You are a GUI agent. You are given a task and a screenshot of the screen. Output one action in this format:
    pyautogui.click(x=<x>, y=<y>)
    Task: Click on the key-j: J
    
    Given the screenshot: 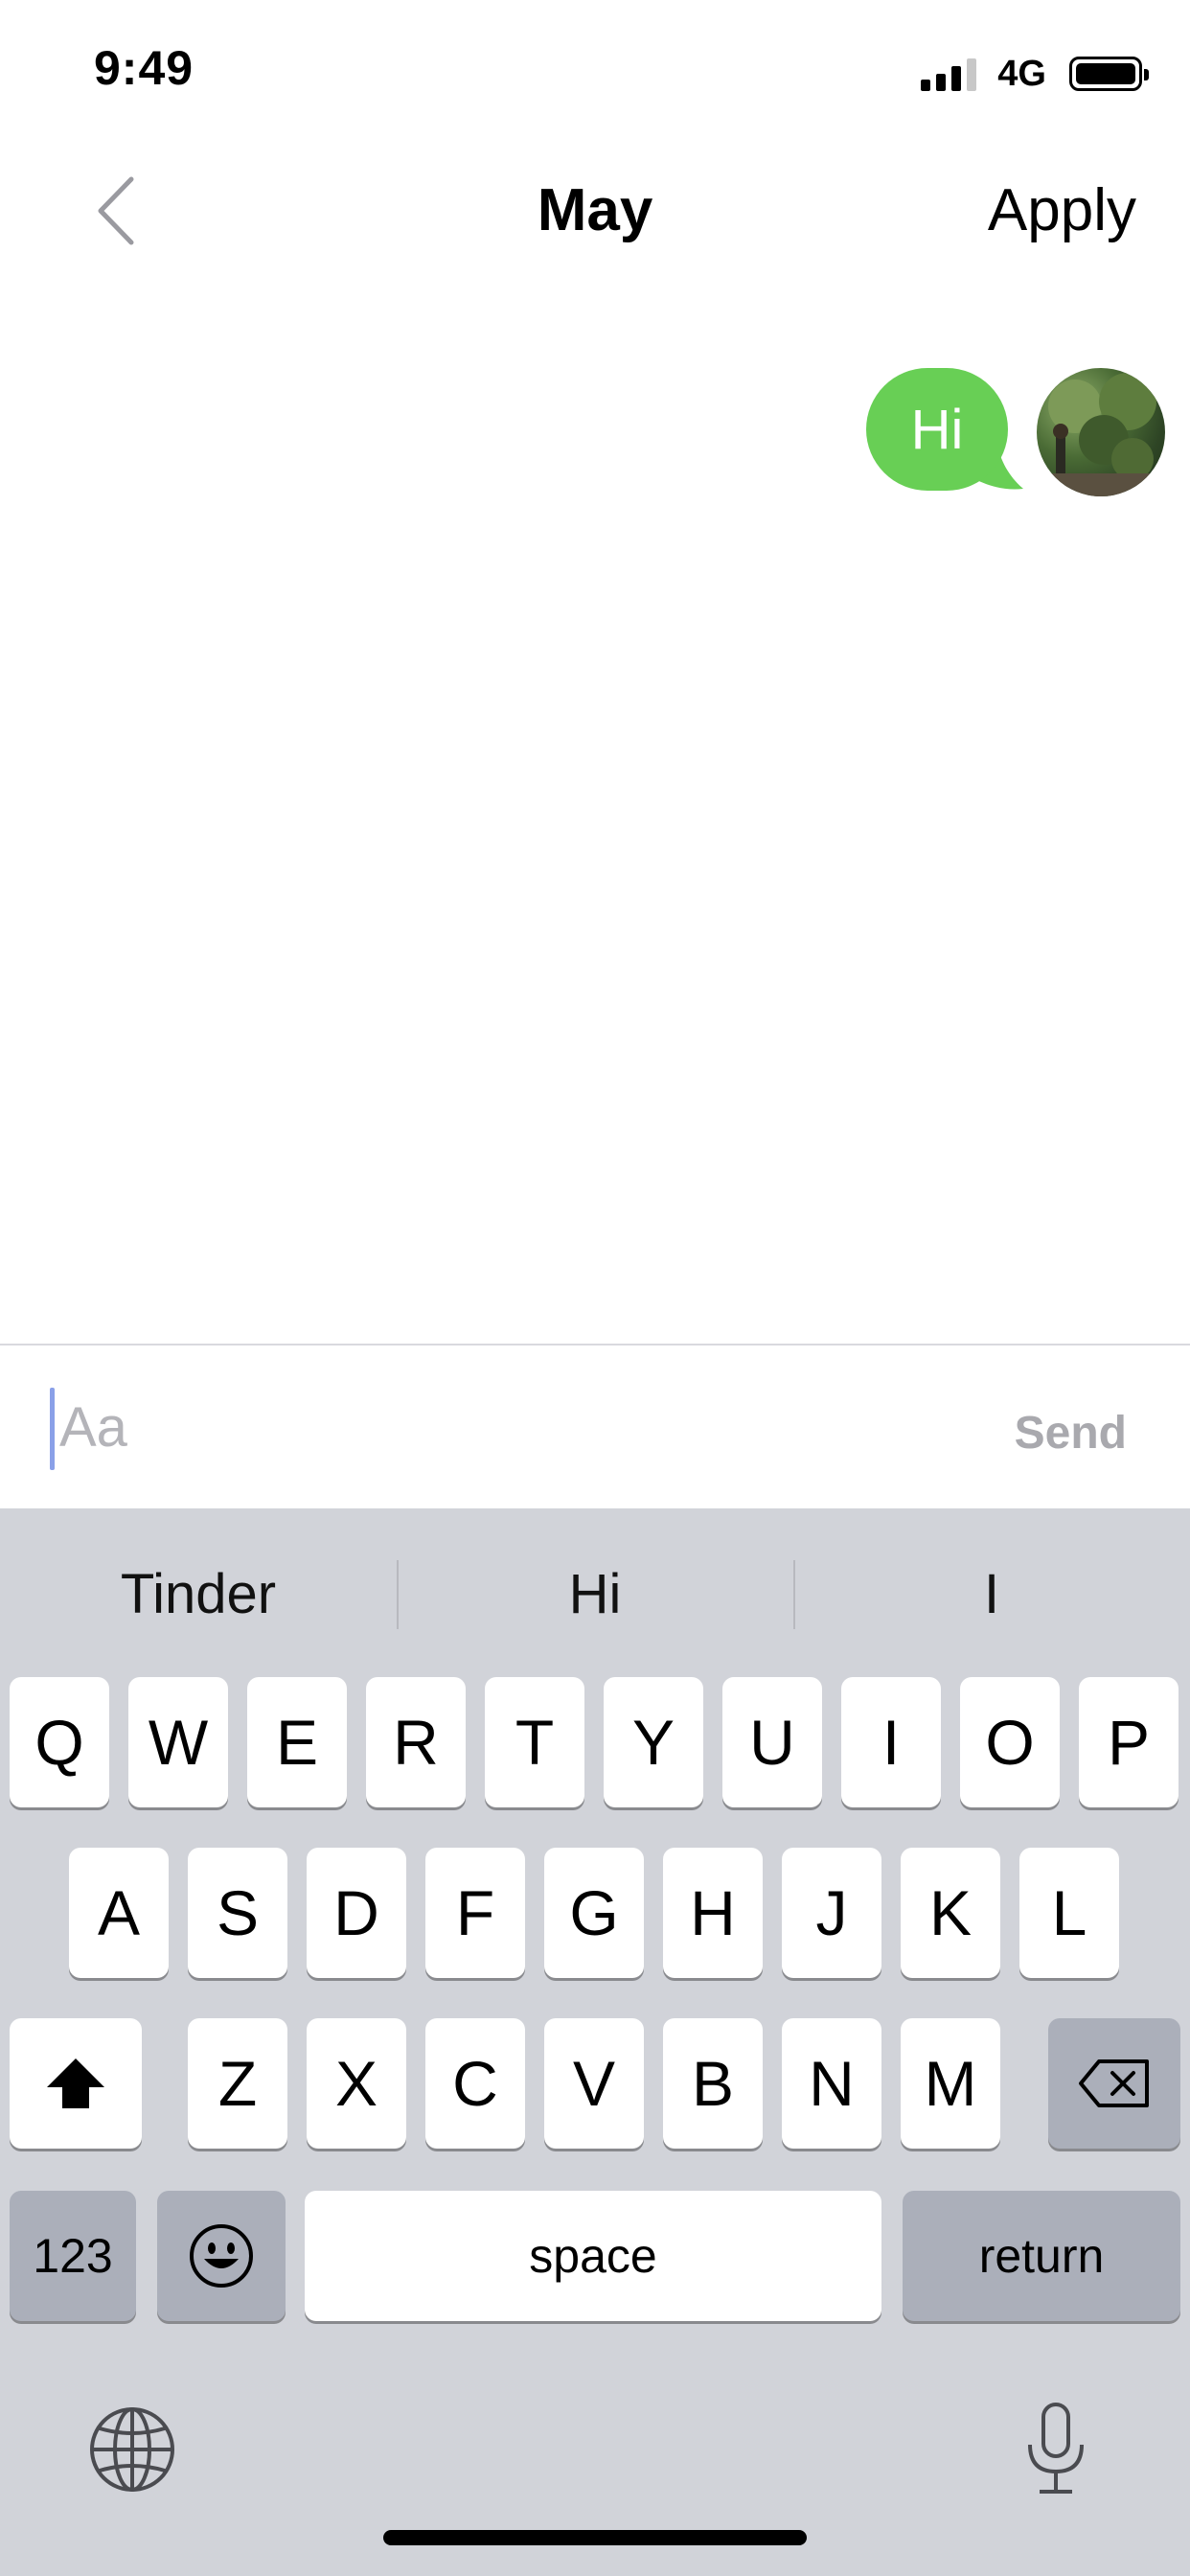 What is the action you would take?
    pyautogui.click(x=832, y=1913)
    